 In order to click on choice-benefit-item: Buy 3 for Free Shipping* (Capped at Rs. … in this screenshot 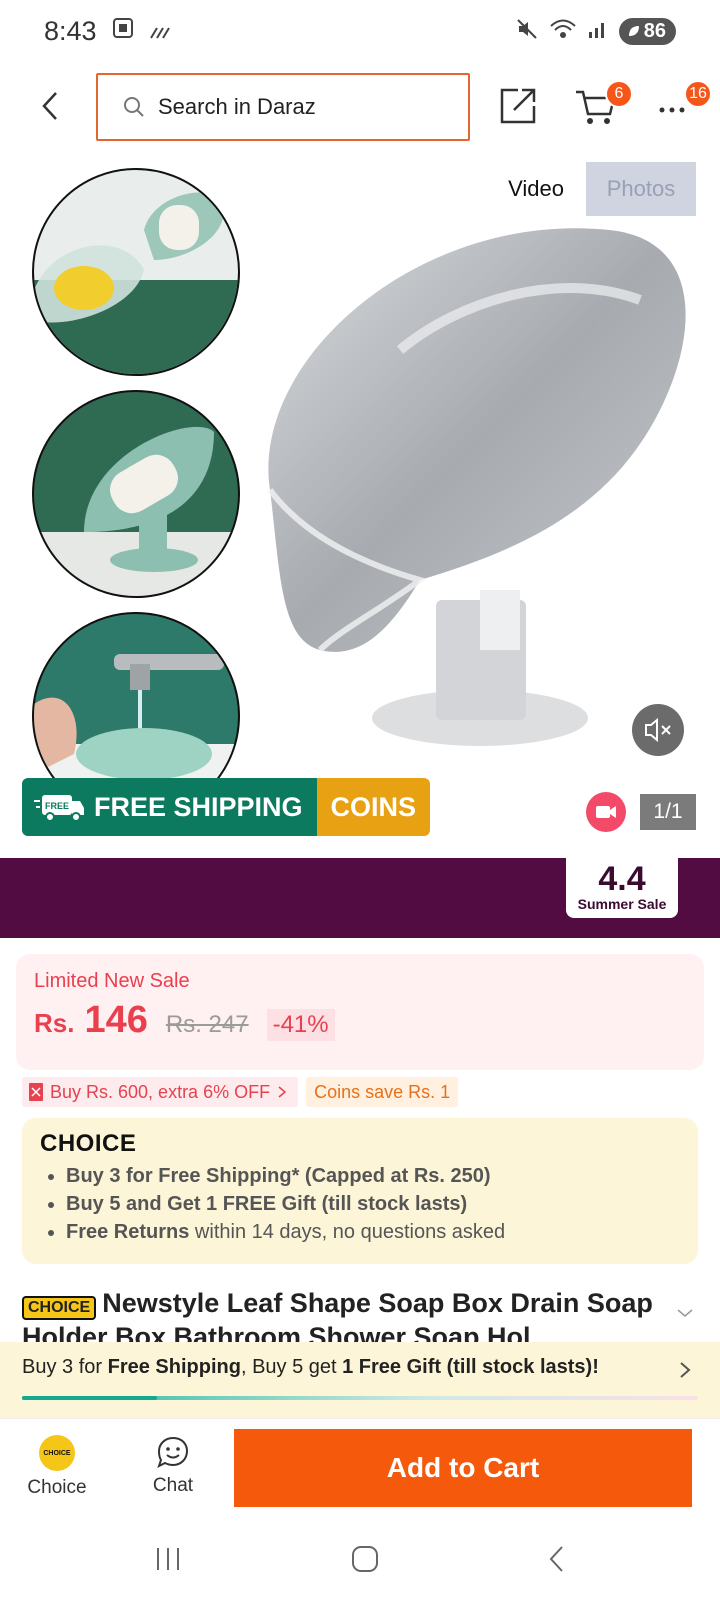, I will do `click(373, 1176)`.